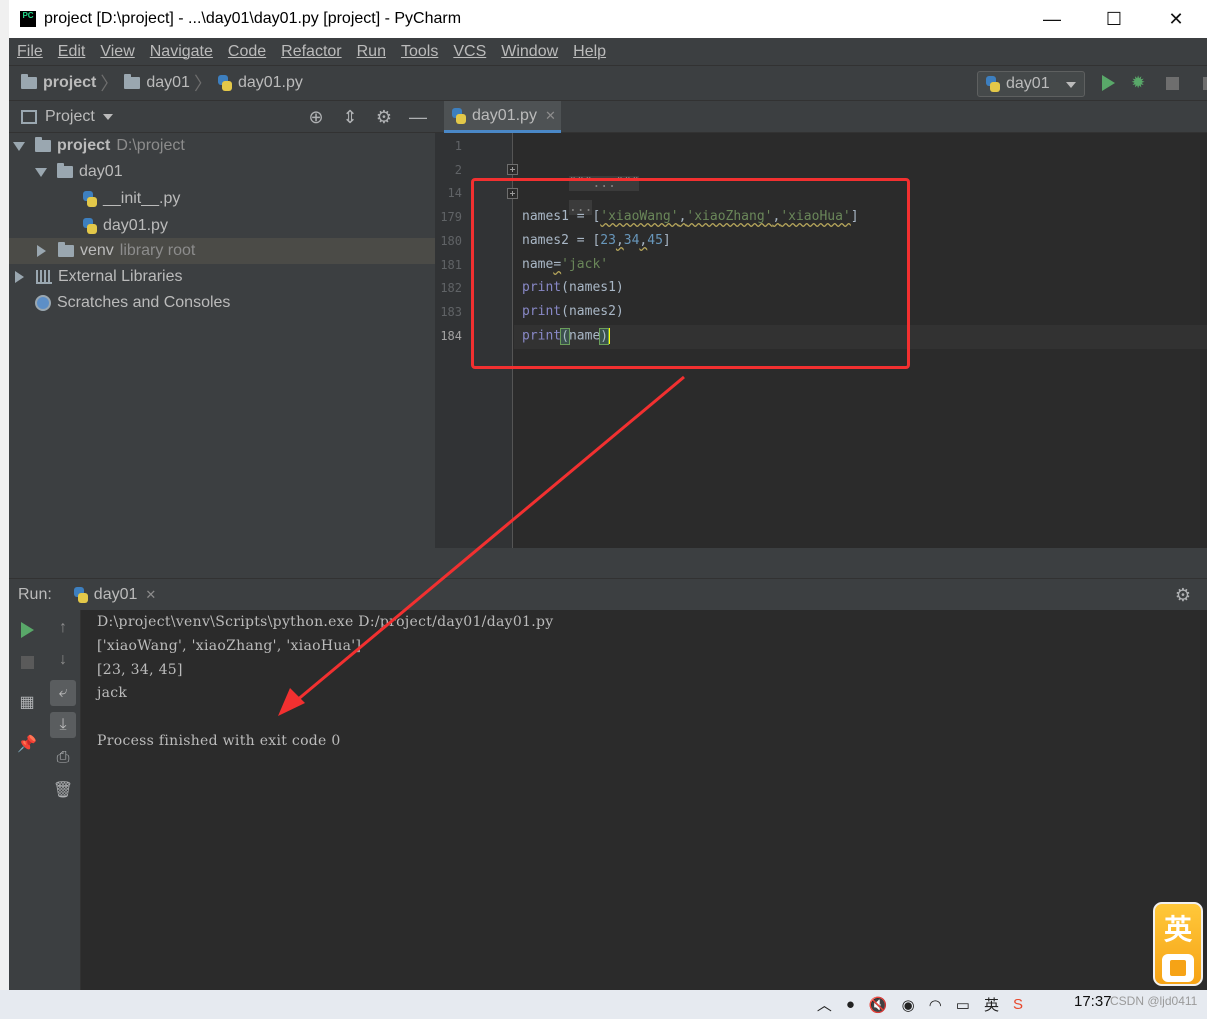 This screenshot has height=1019, width=1207. Describe the element at coordinates (1176, 19) in the screenshot. I see `close-window-button: ✕` at that location.